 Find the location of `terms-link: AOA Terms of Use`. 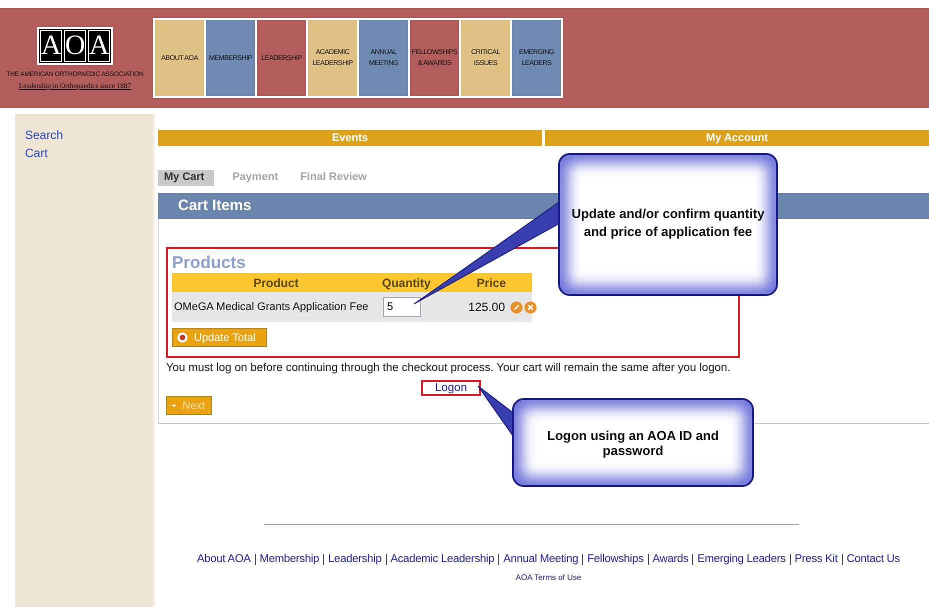

terms-link: AOA Terms of Use is located at coordinates (549, 577).